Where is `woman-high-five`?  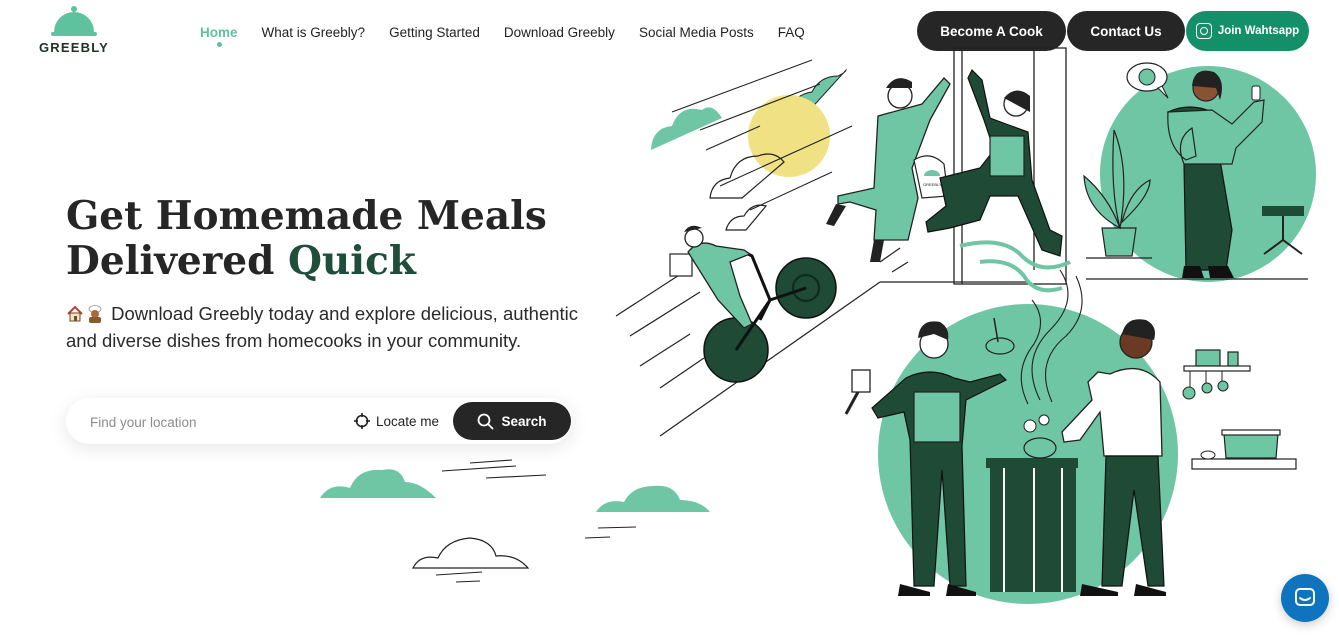 woman-high-five is located at coordinates (994, 162).